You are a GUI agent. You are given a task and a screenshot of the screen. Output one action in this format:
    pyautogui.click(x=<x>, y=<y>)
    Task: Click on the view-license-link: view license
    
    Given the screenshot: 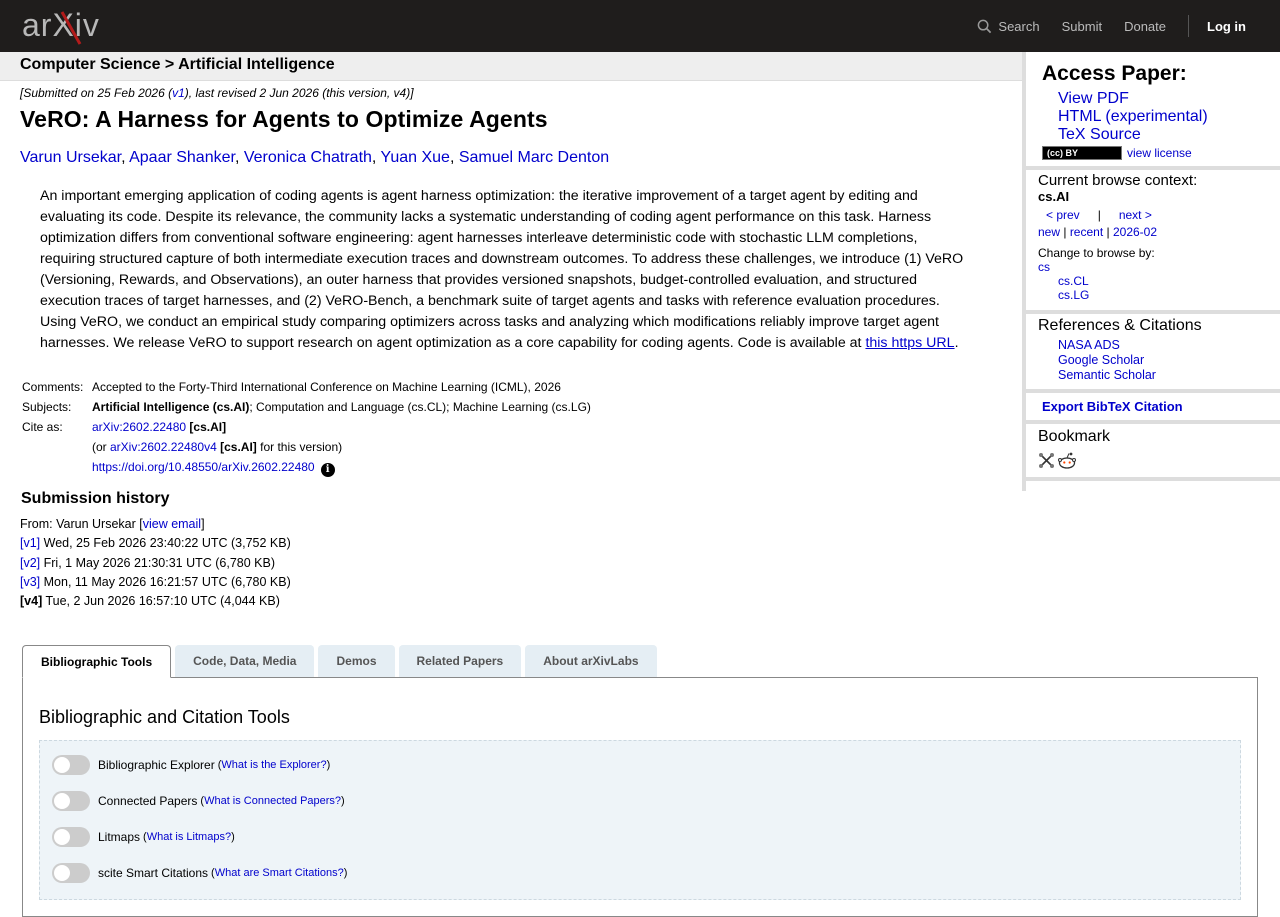 What is the action you would take?
    pyautogui.click(x=1159, y=153)
    